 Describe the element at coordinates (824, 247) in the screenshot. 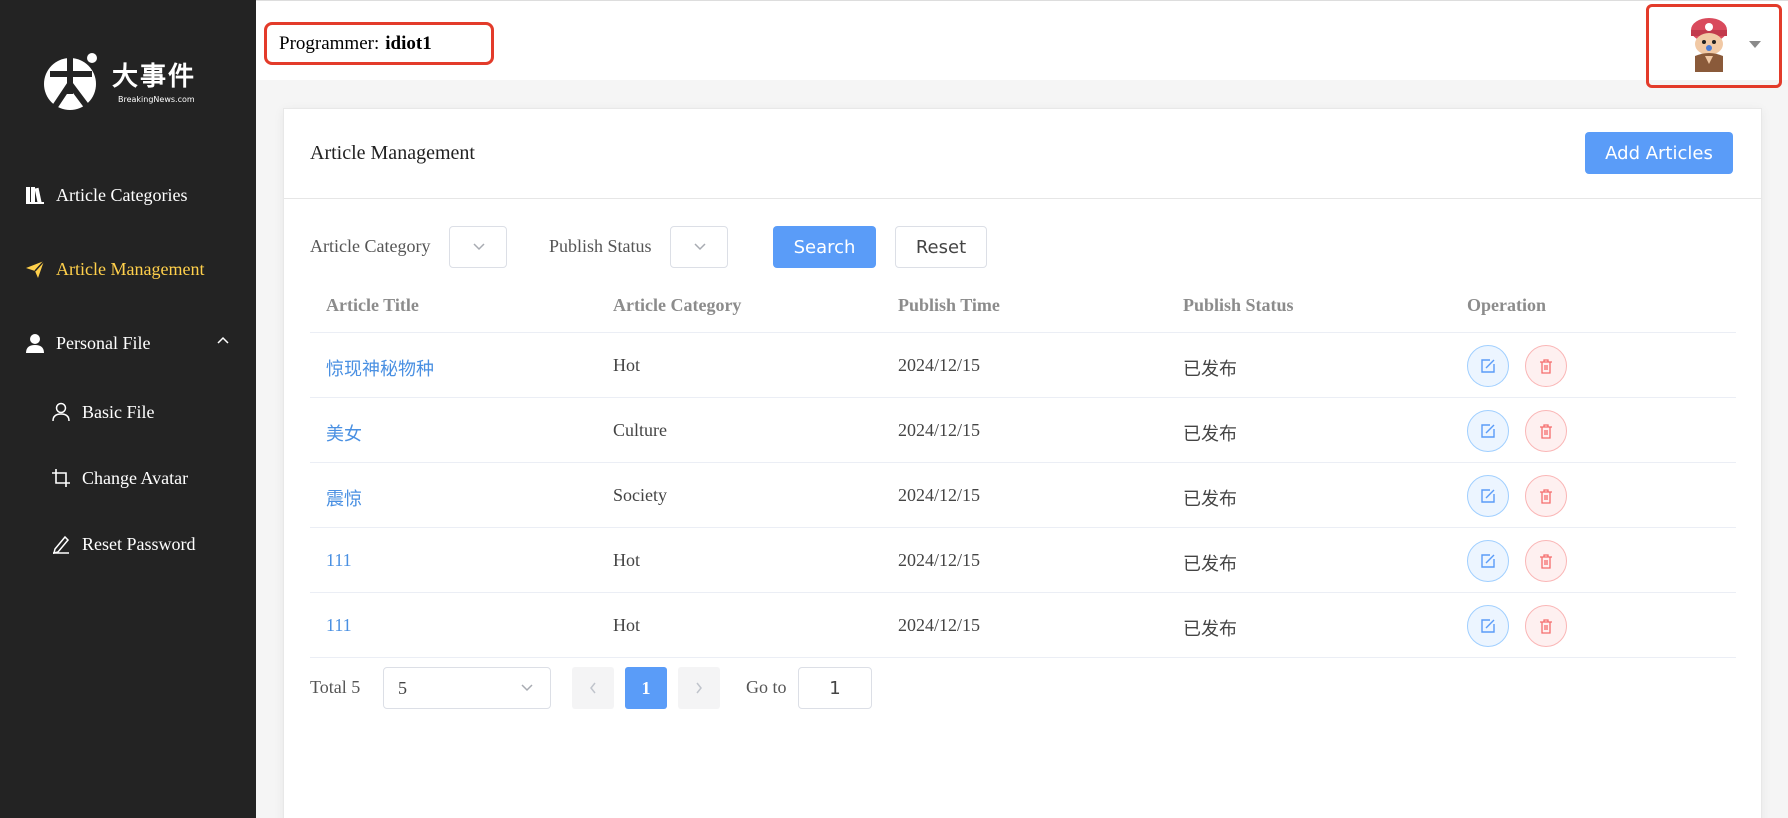

I see `search-button: Search` at that location.